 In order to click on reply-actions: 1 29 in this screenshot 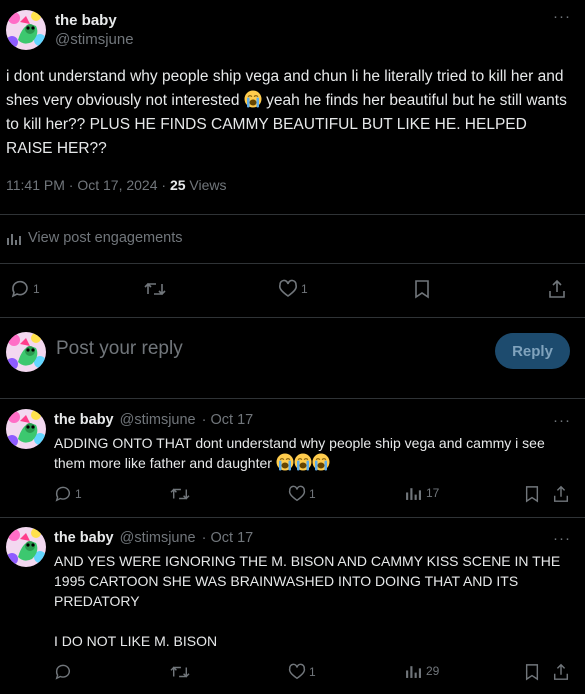, I will do `click(292, 675)`.